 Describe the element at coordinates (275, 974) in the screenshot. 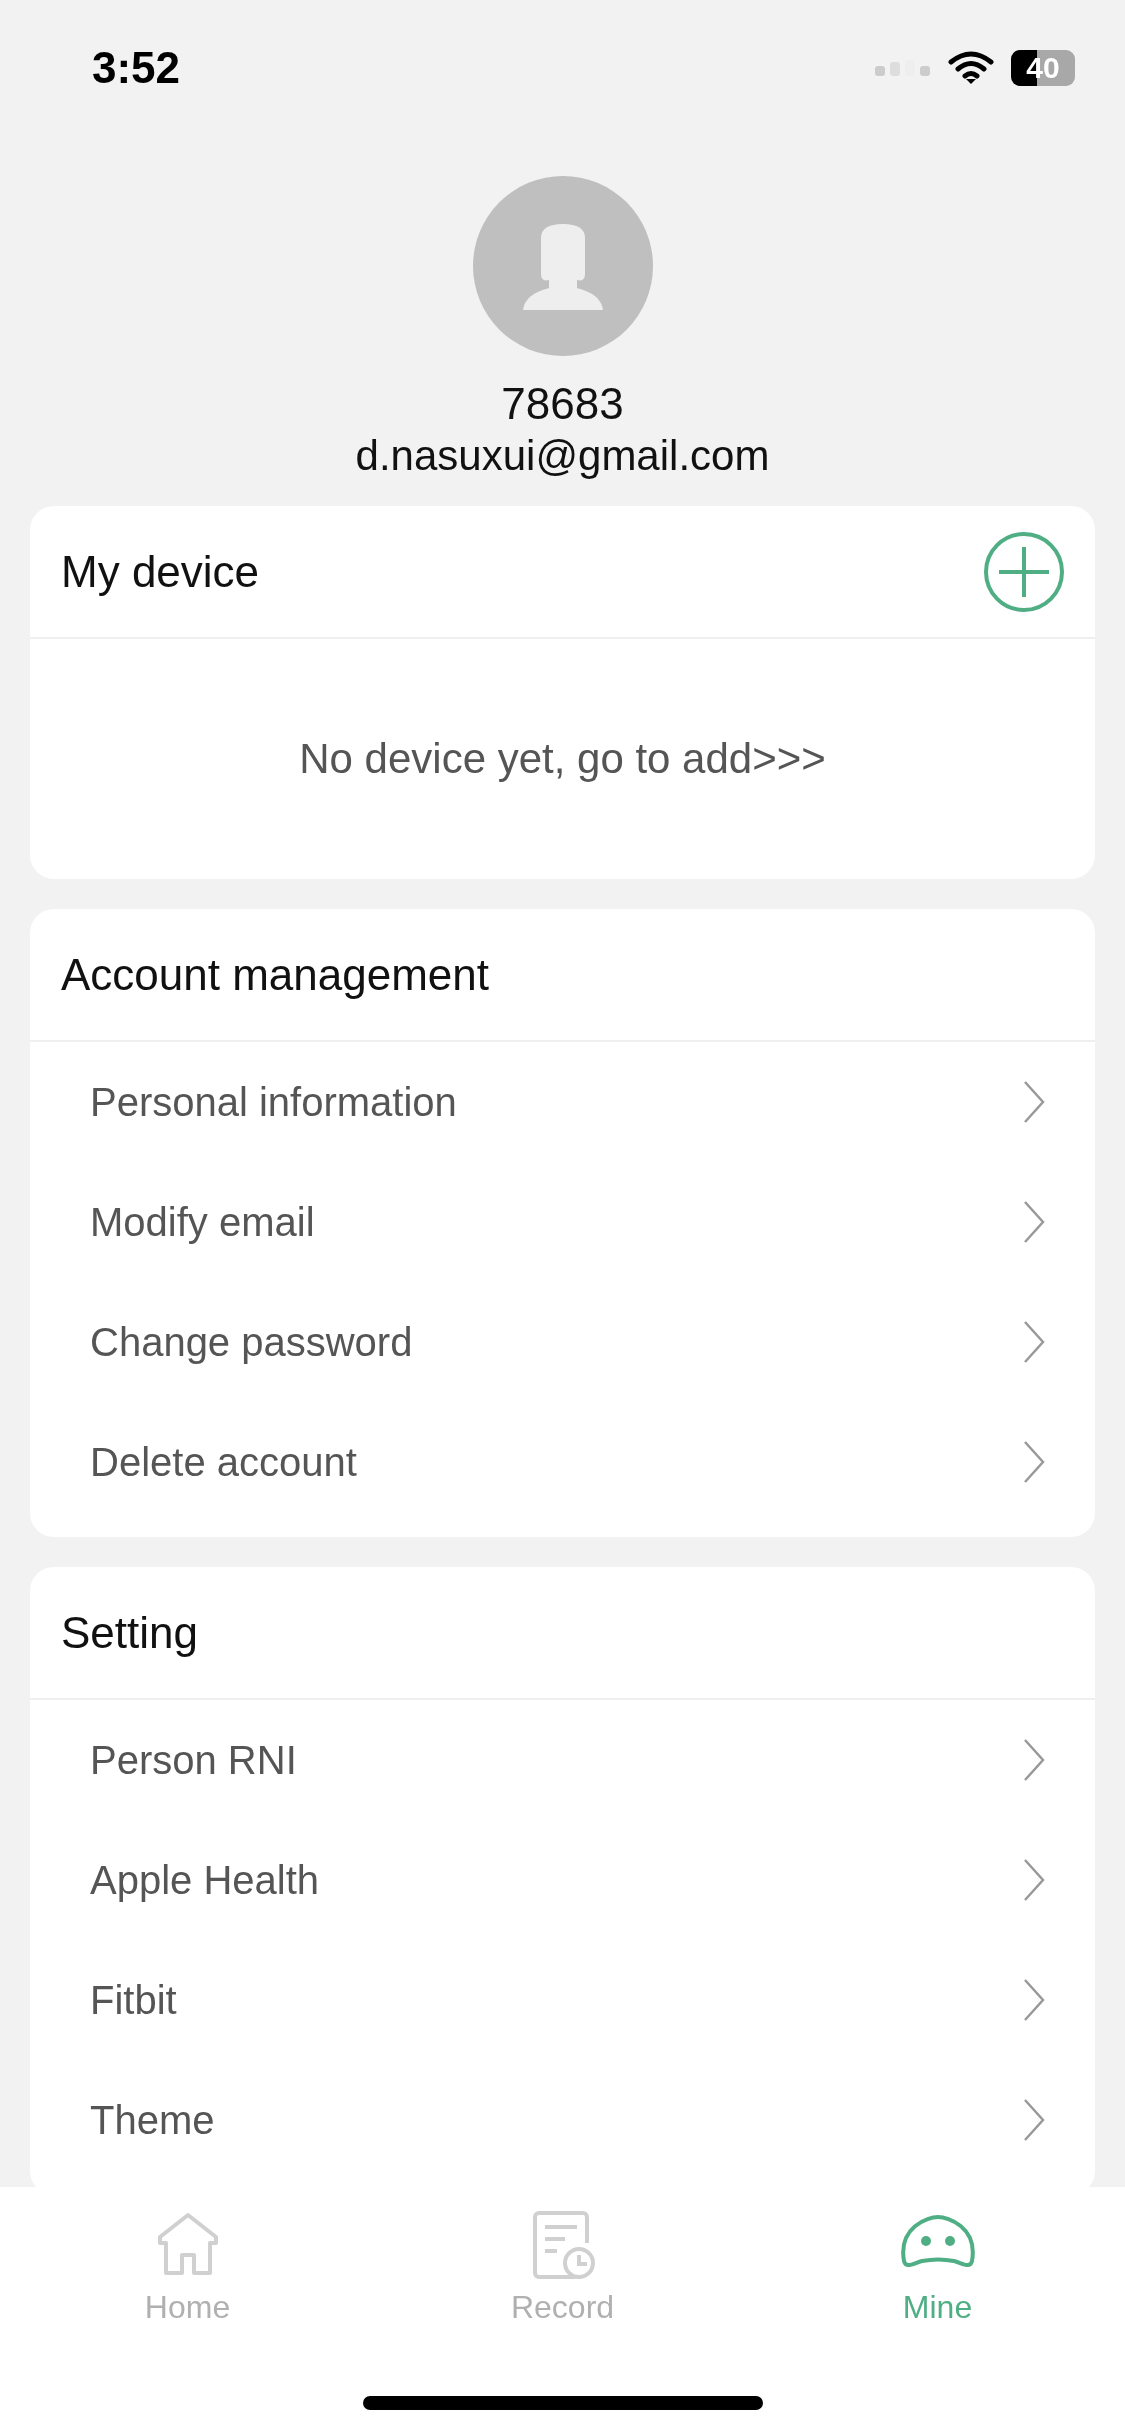

I see `section-title: Account management` at that location.